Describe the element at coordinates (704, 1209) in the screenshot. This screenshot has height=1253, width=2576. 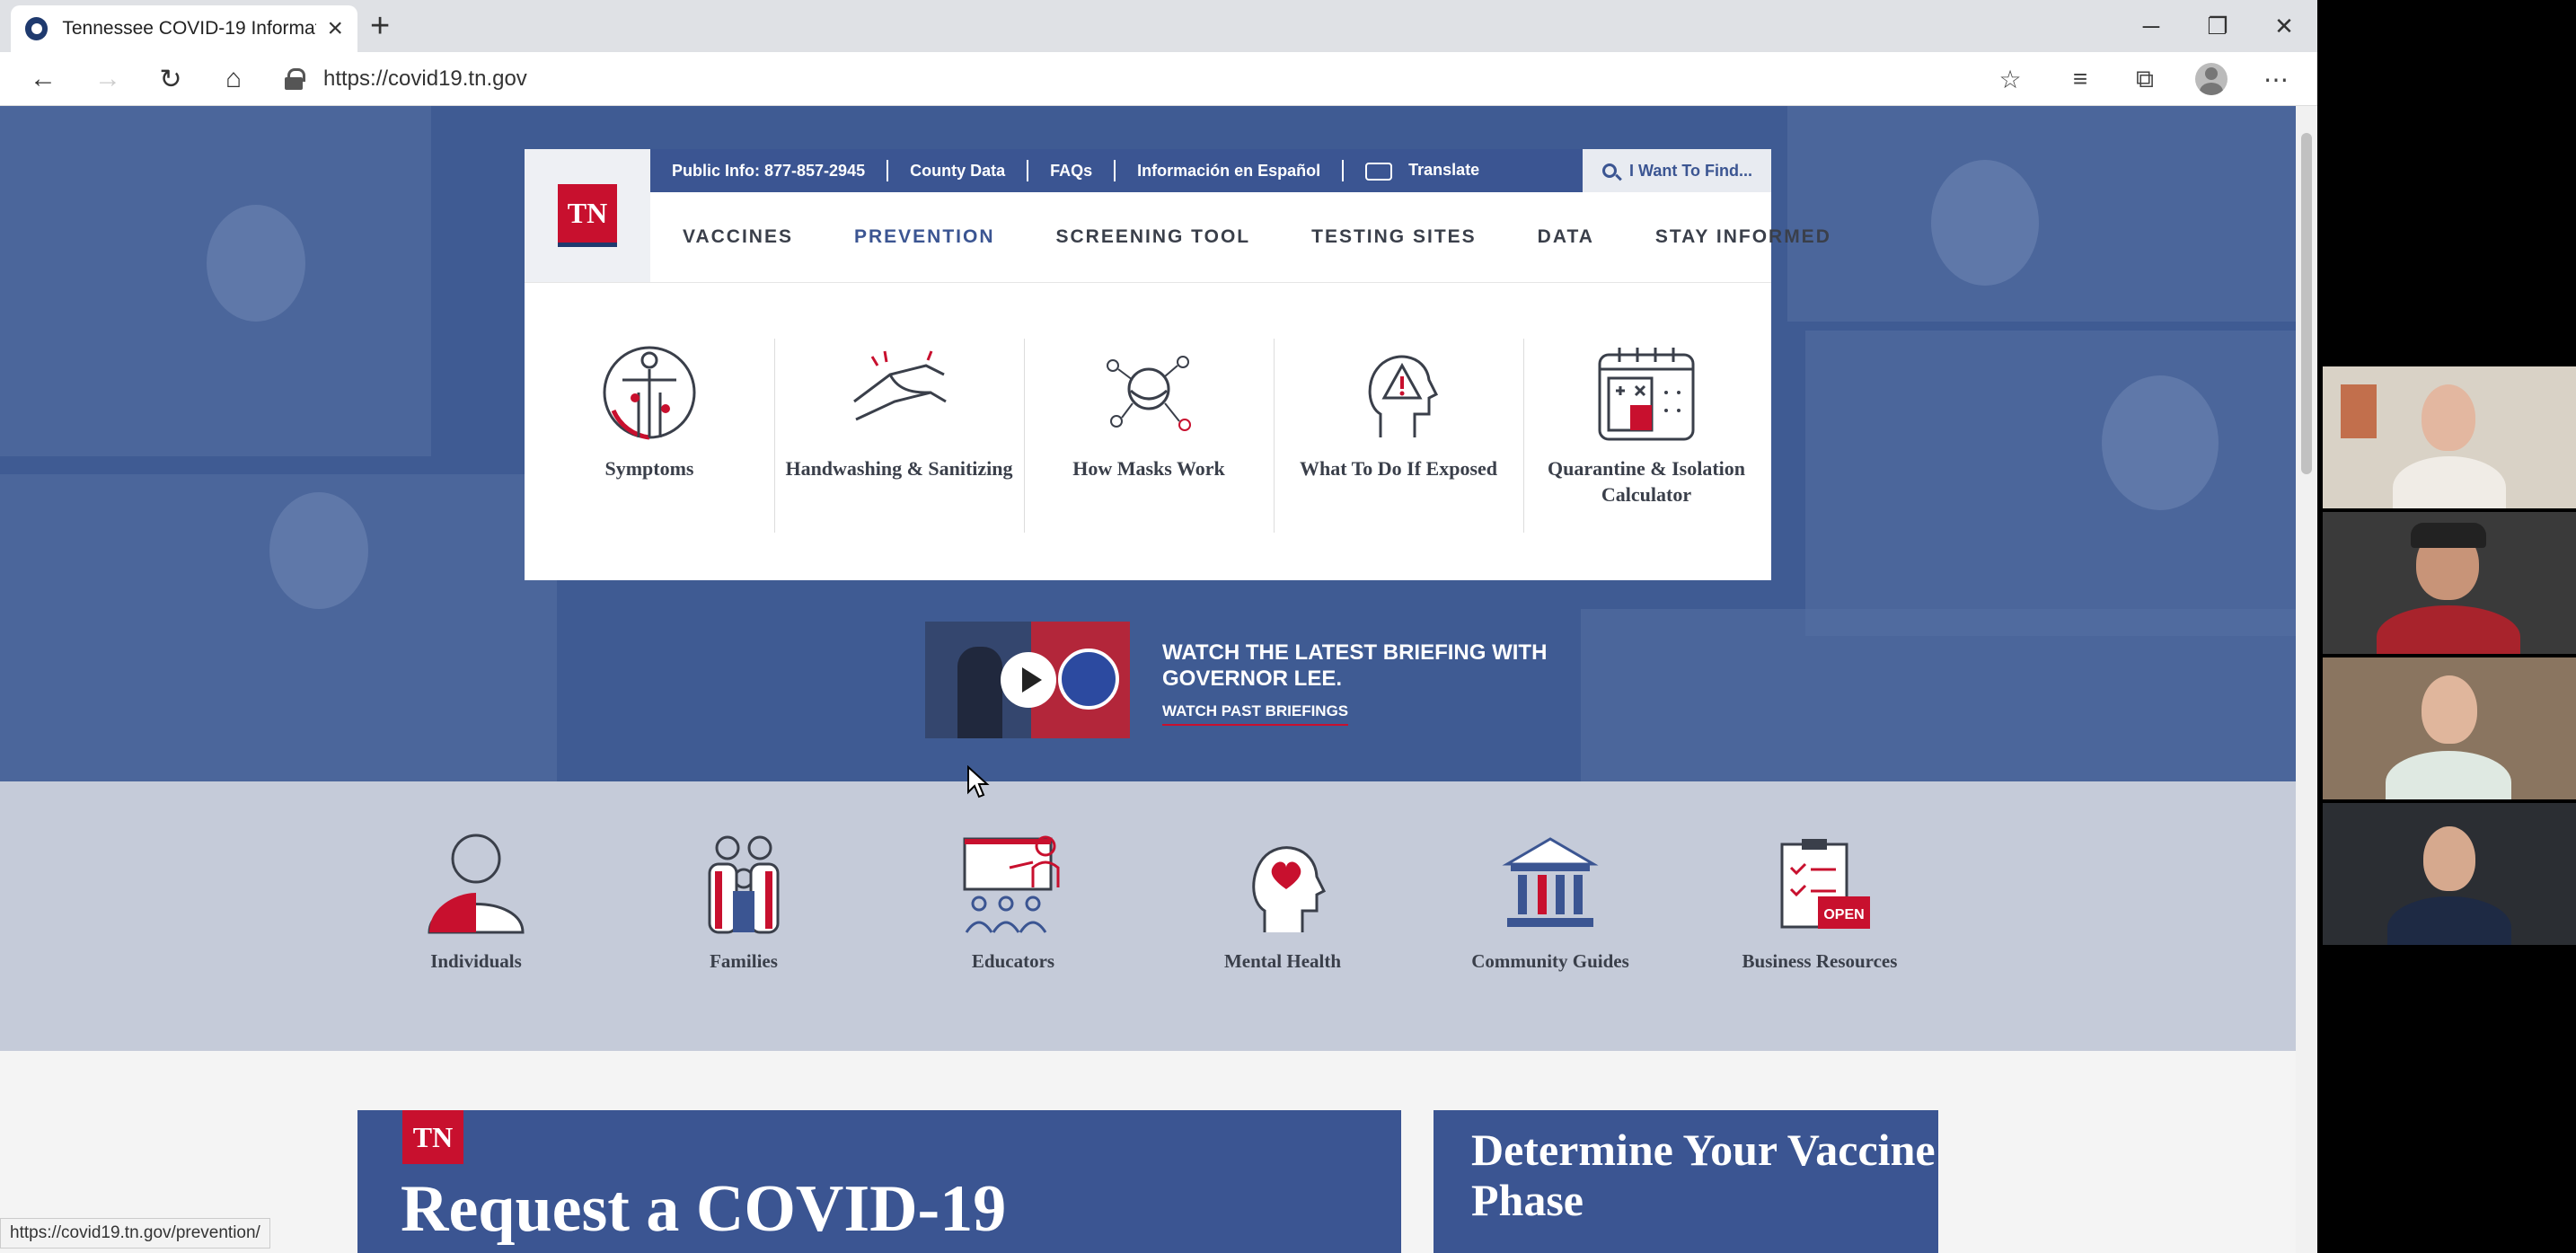
I see `promo-headline: Request a COVID-19` at that location.